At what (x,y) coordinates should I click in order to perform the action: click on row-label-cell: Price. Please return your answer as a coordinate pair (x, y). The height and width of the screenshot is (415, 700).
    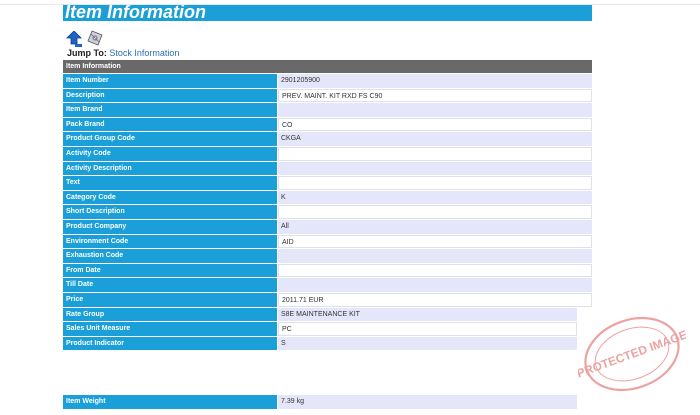
    Looking at the image, I should click on (170, 300).